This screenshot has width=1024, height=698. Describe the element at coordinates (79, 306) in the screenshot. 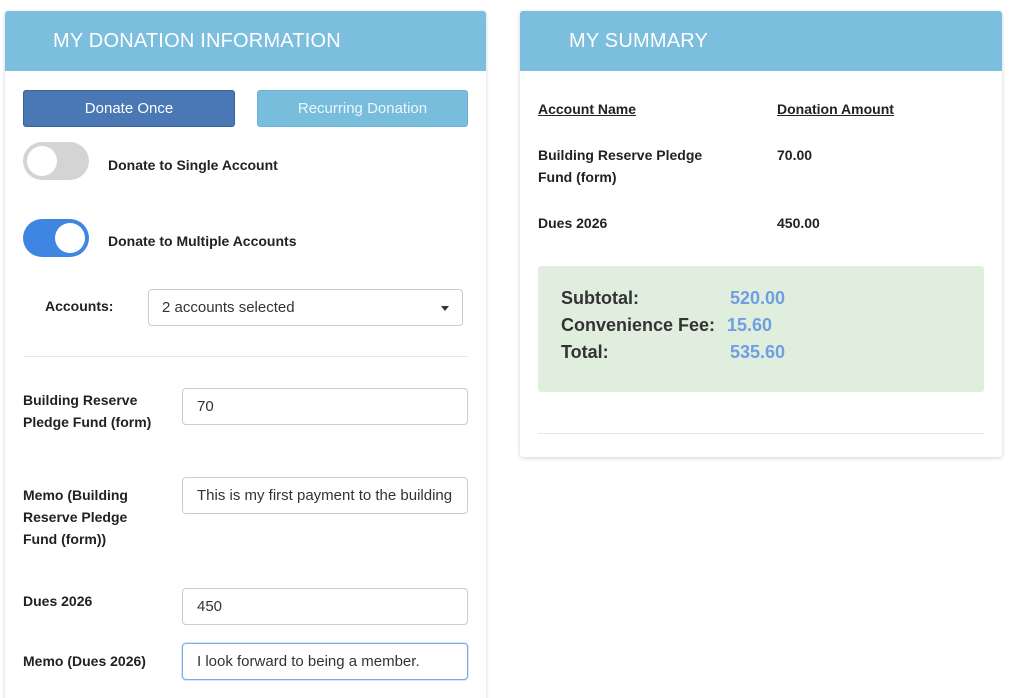

I see `accounts-label: Accounts:` at that location.